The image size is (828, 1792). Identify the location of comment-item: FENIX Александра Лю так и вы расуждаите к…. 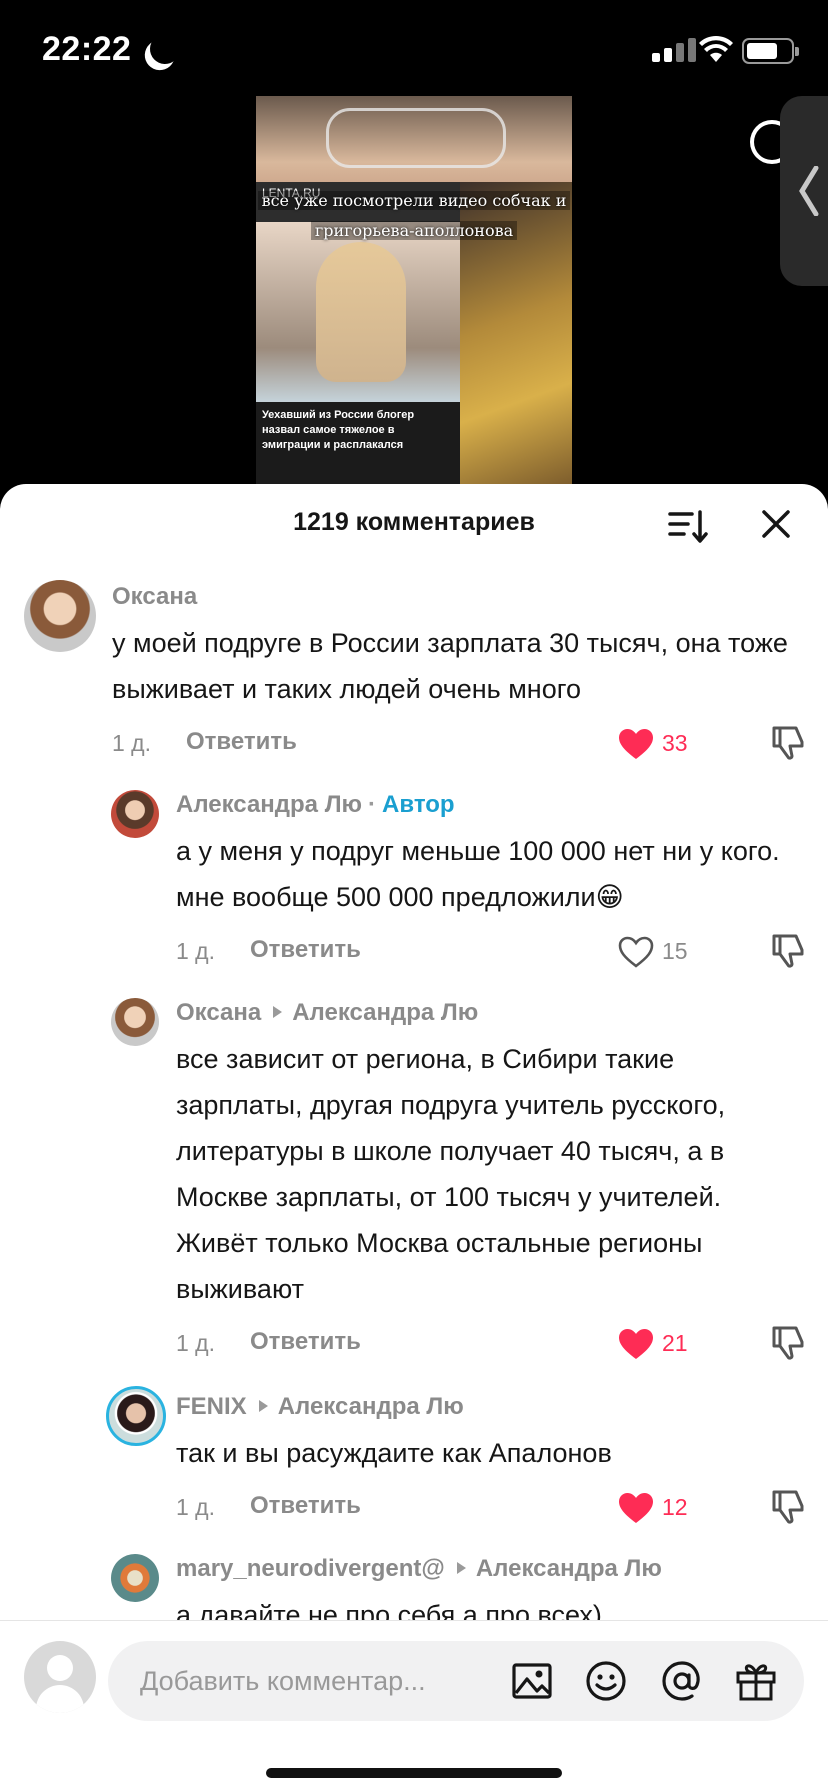
(414, 1459).